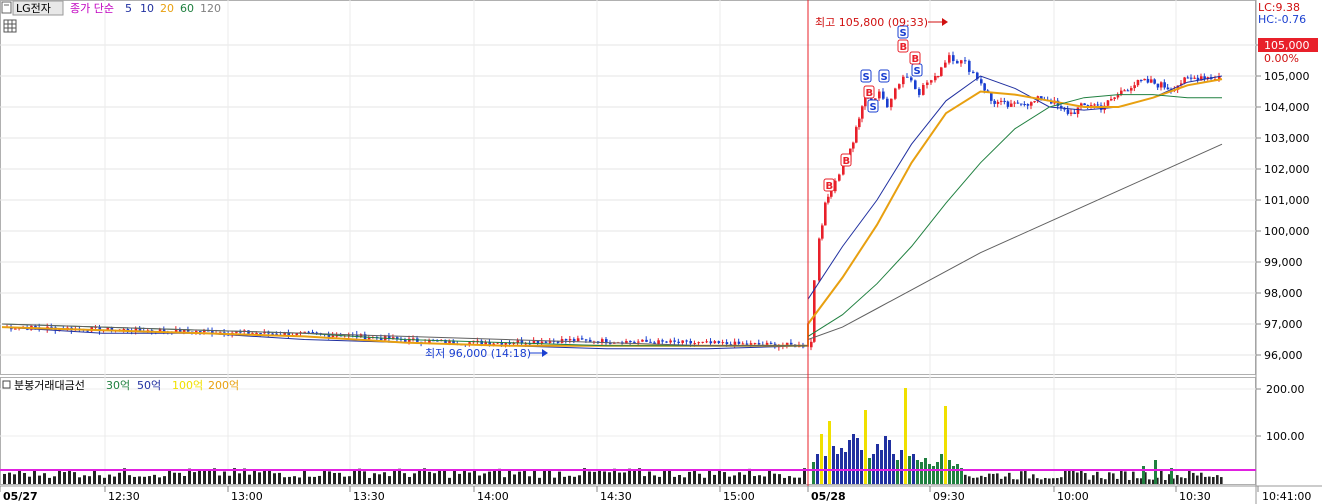 The width and height of the screenshot is (1322, 504). I want to click on ma5-label: 5, so click(128, 8).